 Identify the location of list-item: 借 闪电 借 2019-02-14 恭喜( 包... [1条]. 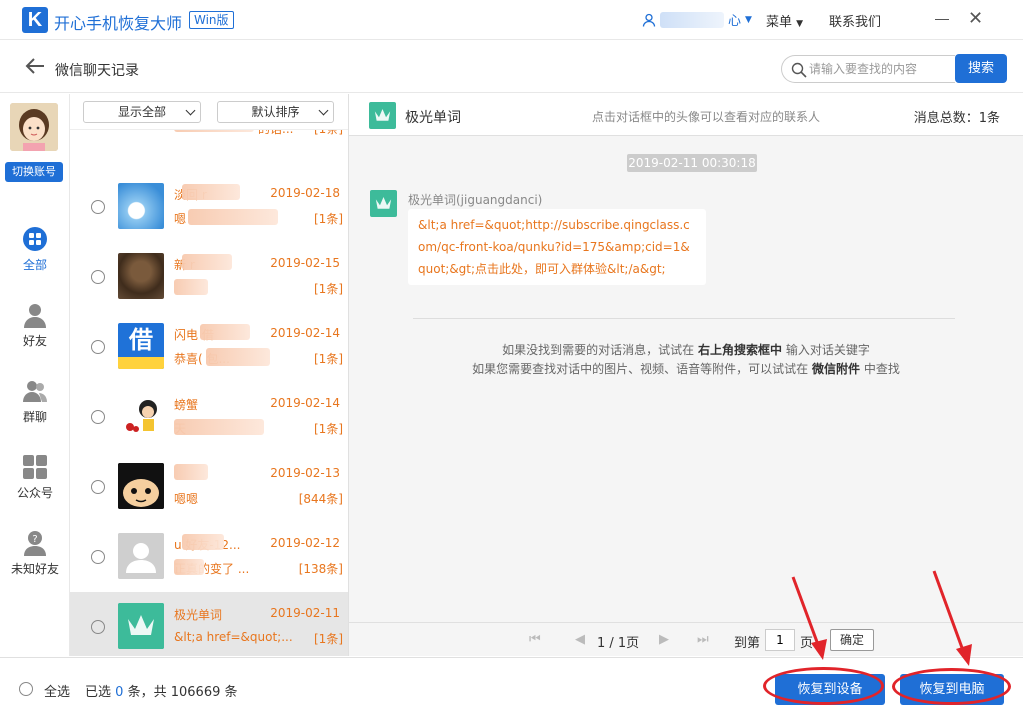
(209, 347).